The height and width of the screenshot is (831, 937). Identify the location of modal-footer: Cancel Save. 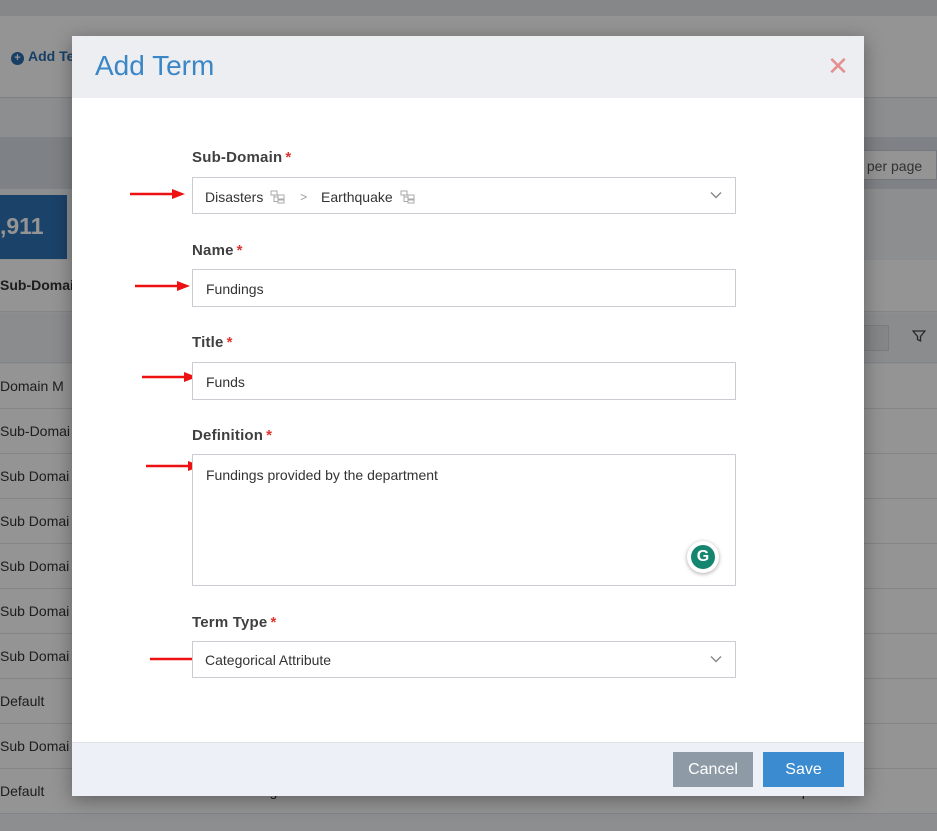
(468, 769).